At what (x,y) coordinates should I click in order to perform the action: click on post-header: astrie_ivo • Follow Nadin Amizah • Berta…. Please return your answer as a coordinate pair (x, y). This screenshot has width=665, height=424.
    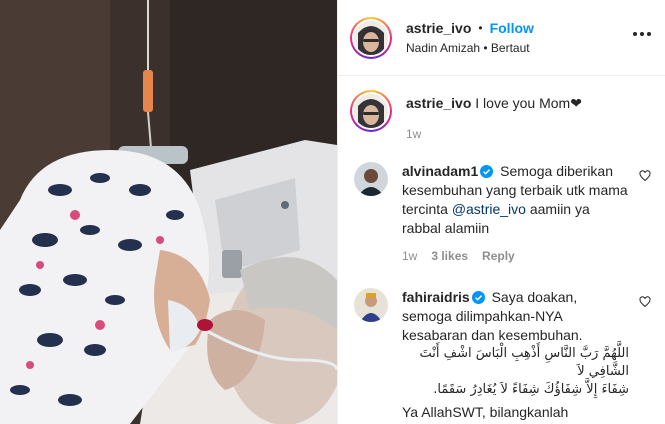
    Looking at the image, I should click on (501, 38).